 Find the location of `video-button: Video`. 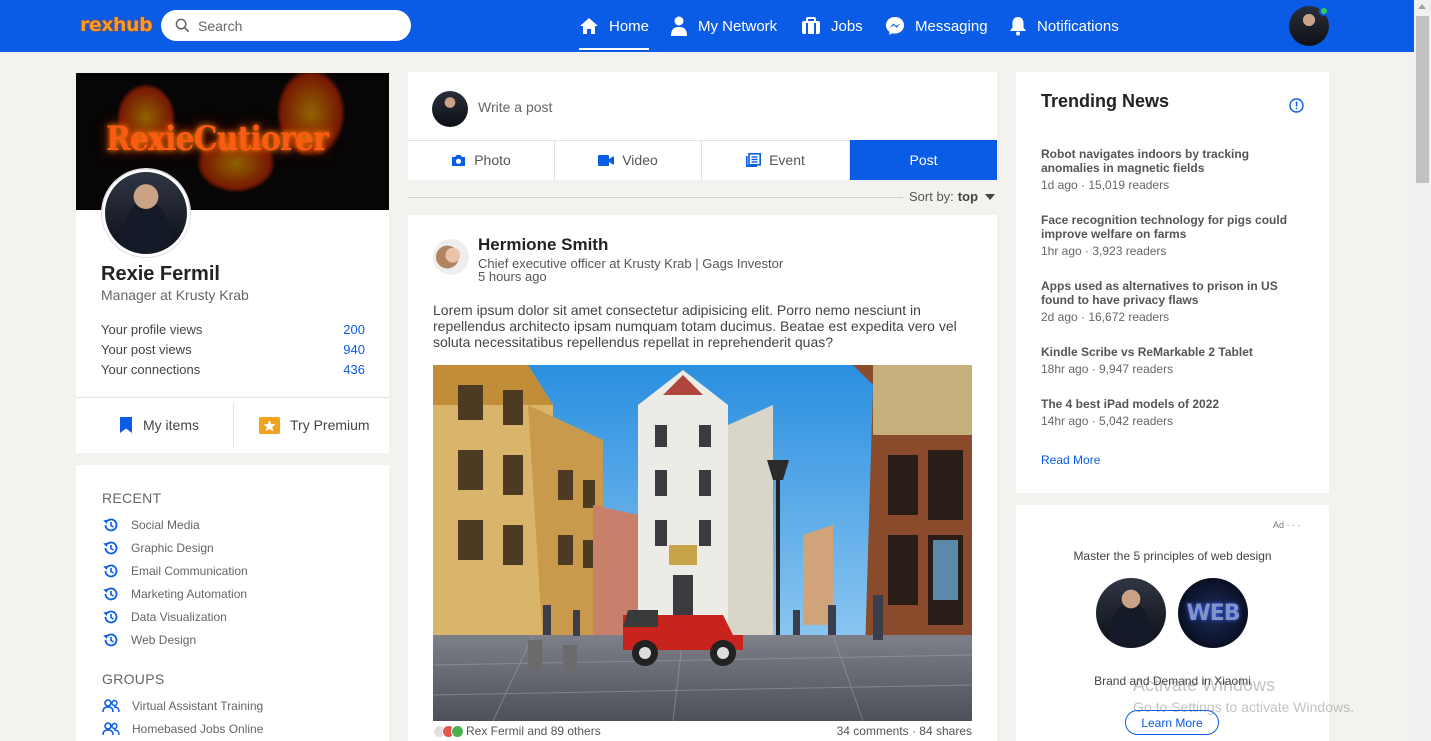

video-button: Video is located at coordinates (628, 160).